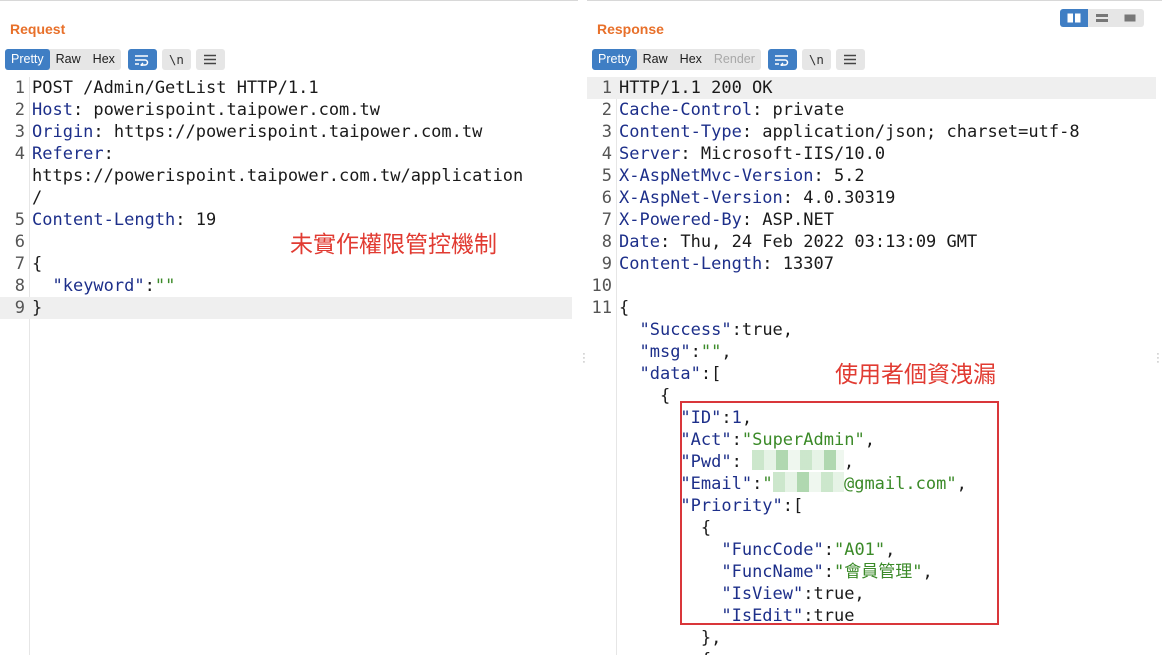 The image size is (1162, 655). I want to click on code-token: }, so click(37, 308).